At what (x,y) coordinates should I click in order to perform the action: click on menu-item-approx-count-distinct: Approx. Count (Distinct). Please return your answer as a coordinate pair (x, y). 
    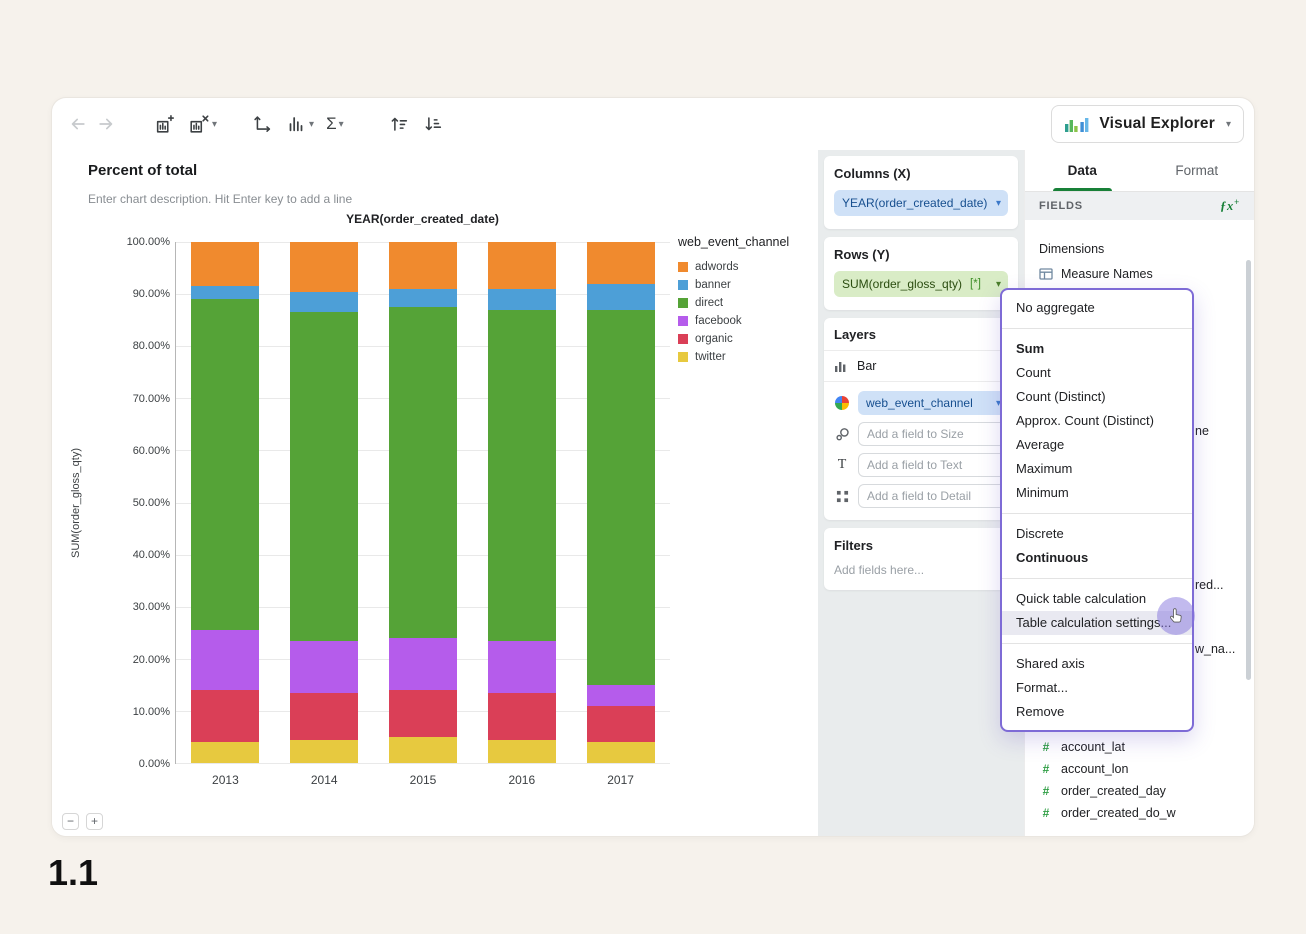
    Looking at the image, I should click on (1097, 421).